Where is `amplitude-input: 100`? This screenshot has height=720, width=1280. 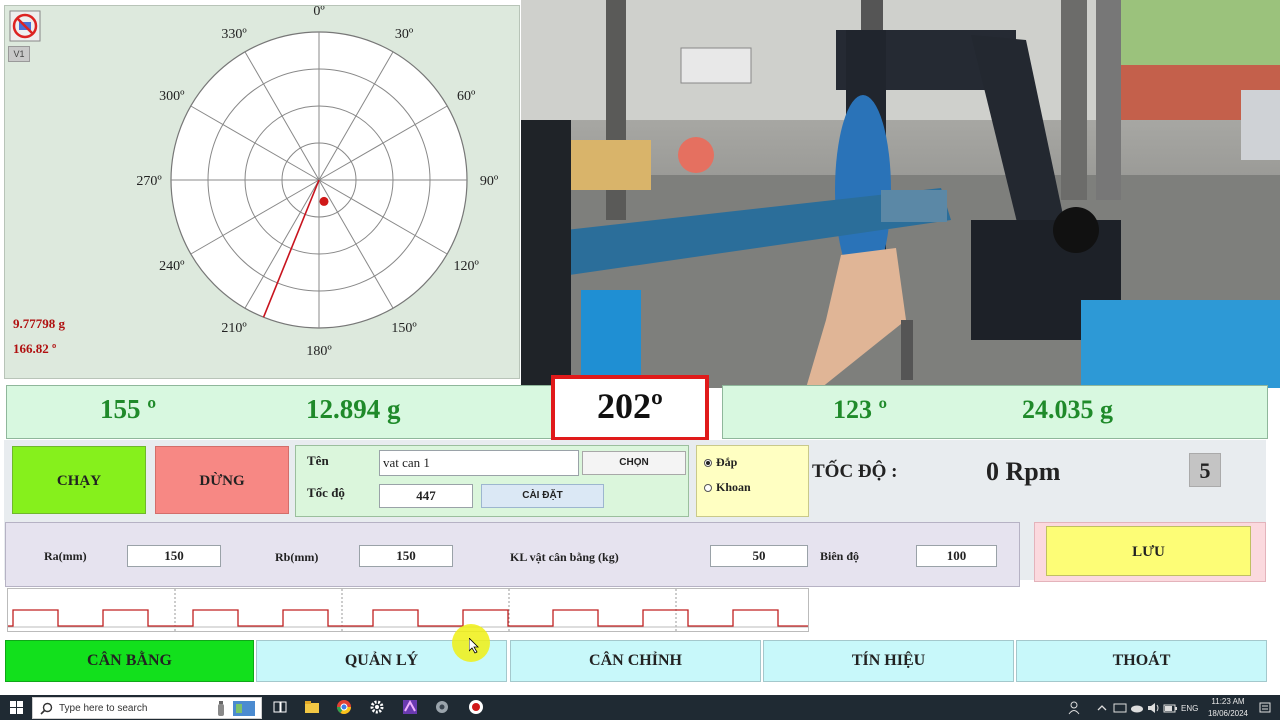
amplitude-input: 100 is located at coordinates (956, 556).